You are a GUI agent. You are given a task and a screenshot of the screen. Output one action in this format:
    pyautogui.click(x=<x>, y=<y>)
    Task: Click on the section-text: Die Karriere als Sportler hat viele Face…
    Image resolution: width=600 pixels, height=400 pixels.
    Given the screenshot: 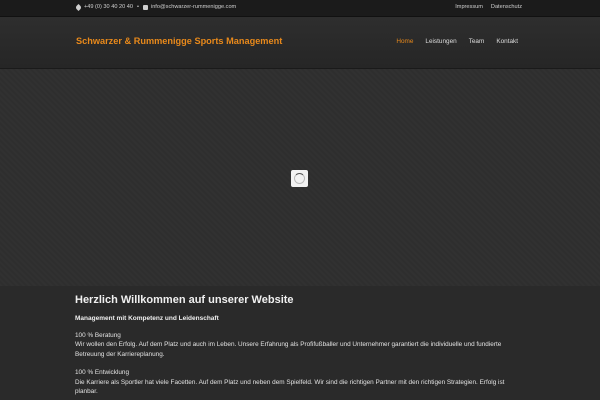 What is the action you would take?
    pyautogui.click(x=290, y=387)
    